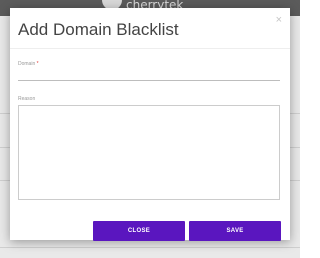 The image size is (320, 258). What do you see at coordinates (37, 64) in the screenshot?
I see `required-marker: *` at bounding box center [37, 64].